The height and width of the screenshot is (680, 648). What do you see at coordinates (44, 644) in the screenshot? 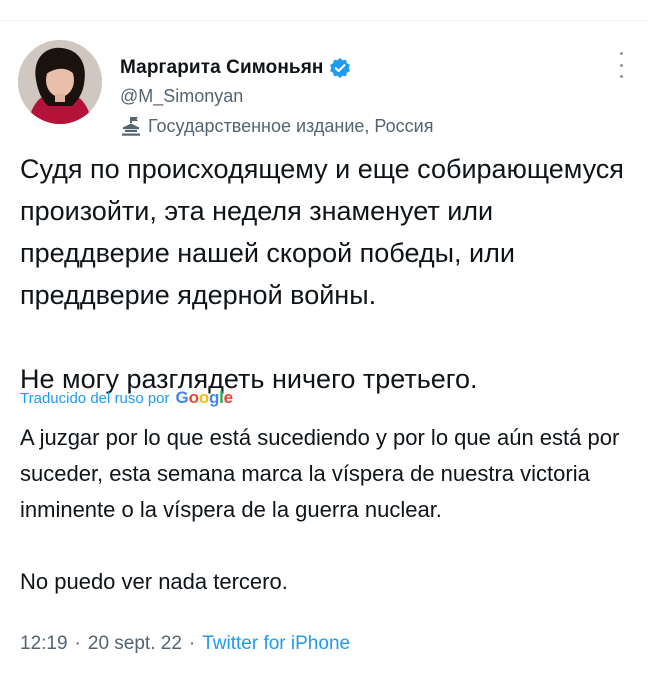
I see `tweet-time: 12:19` at bounding box center [44, 644].